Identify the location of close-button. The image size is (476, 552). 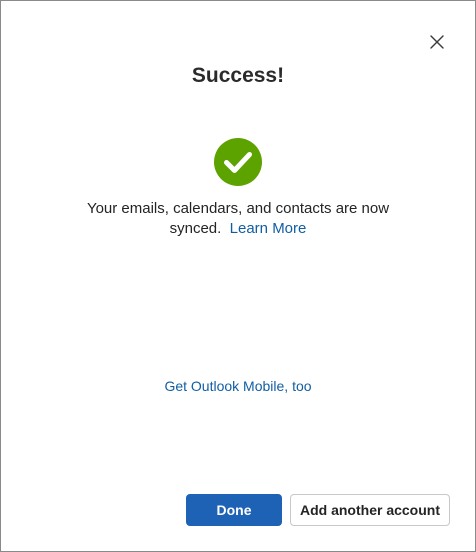
(437, 44).